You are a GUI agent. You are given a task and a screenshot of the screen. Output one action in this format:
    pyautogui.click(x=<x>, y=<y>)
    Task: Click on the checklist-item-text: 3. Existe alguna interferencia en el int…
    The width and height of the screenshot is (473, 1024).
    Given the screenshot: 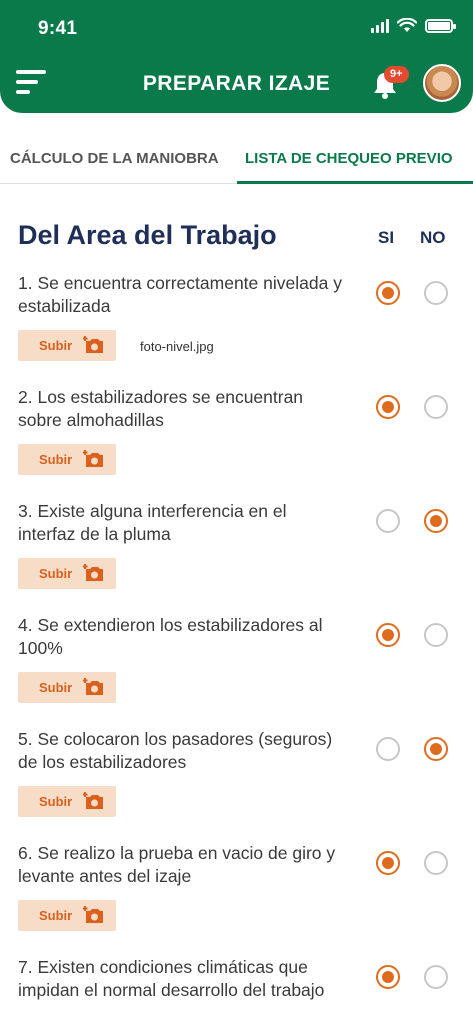 What is the action you would take?
    pyautogui.click(x=152, y=522)
    